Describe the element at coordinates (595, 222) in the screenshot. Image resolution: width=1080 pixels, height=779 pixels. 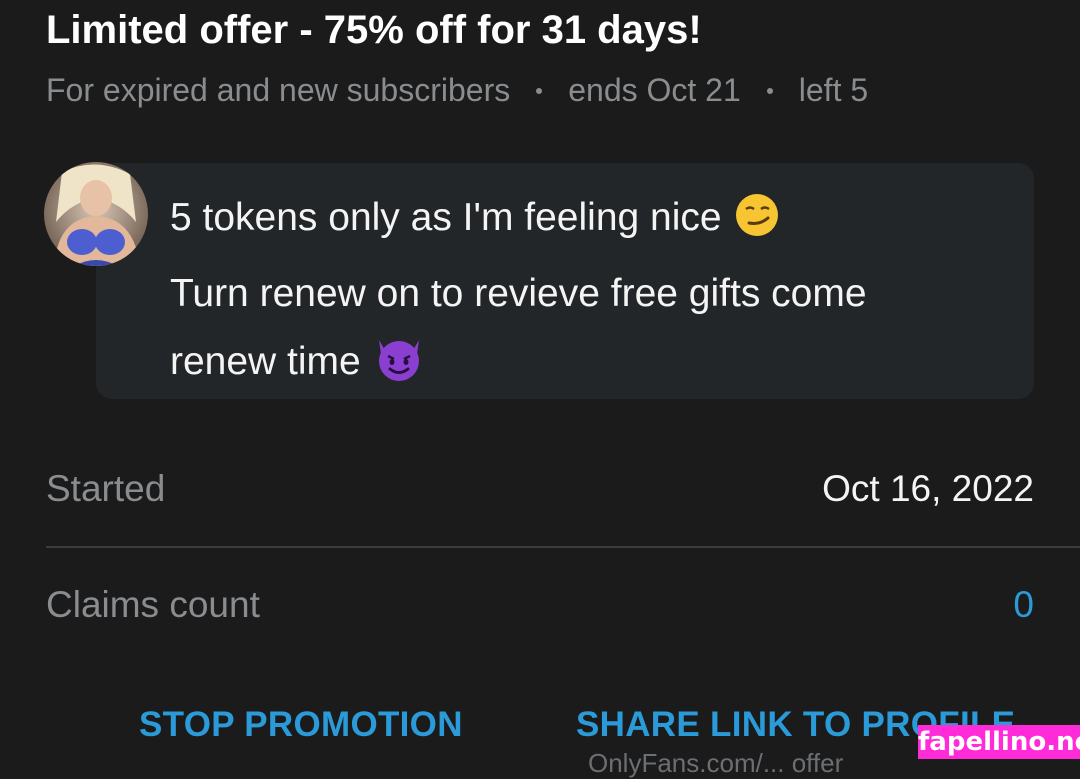
I see `message-line-1: 5 tokens only as I'm feeling nice` at that location.